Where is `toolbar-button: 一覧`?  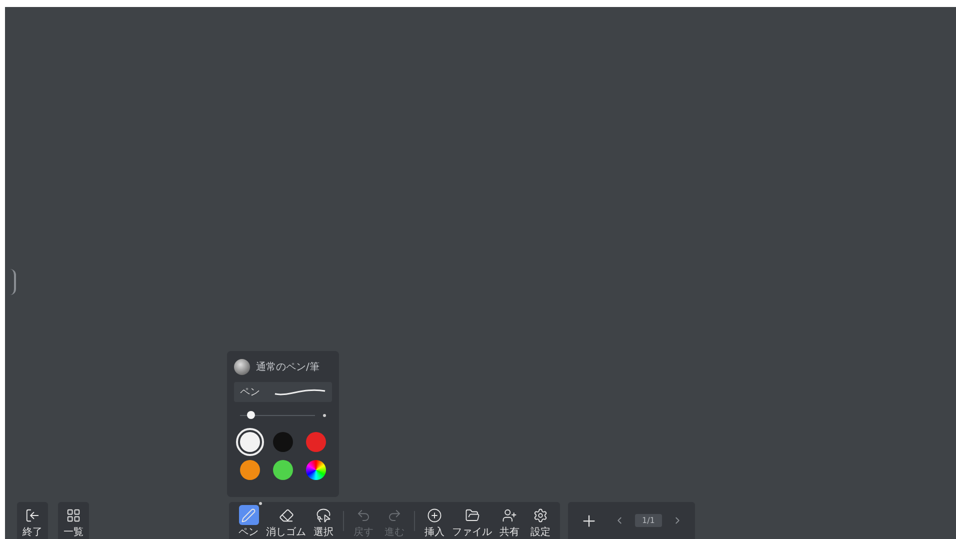 toolbar-button: 一覧 is located at coordinates (73, 520).